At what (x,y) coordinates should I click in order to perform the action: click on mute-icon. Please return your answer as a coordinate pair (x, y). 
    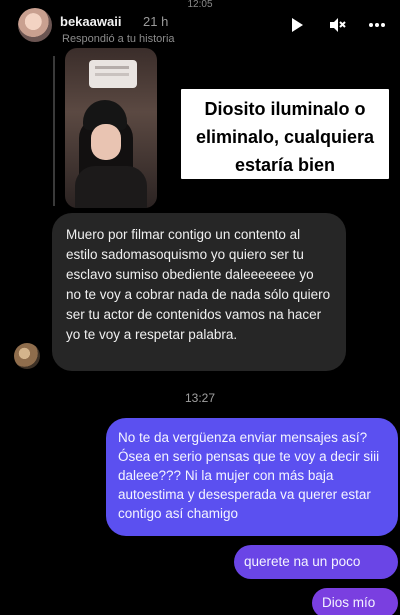
    Looking at the image, I should click on (337, 25).